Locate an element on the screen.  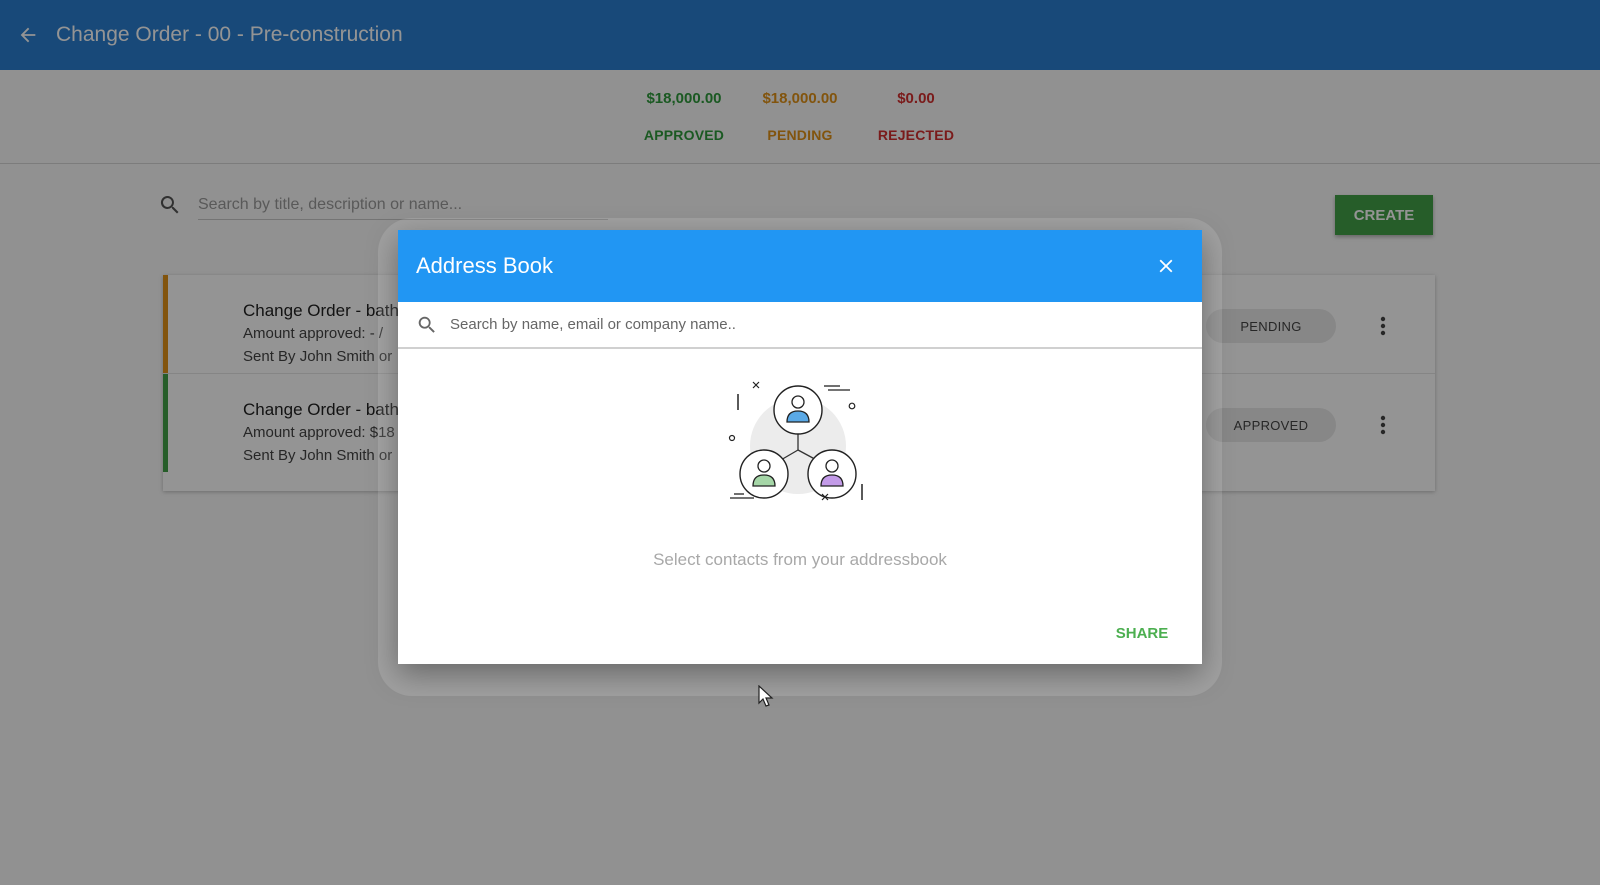
close-button is located at coordinates (1166, 266).